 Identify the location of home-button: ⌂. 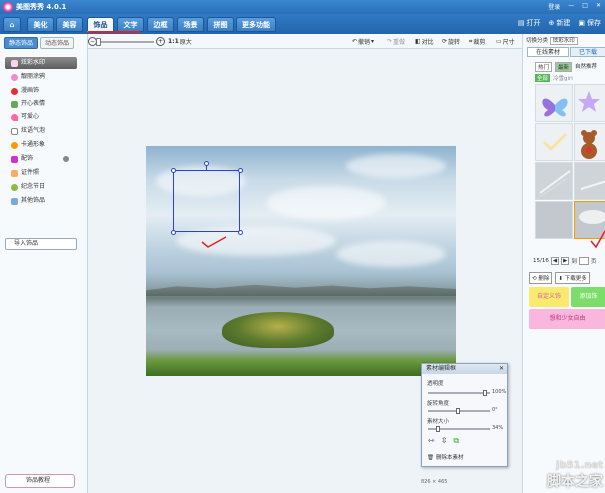
(12, 24).